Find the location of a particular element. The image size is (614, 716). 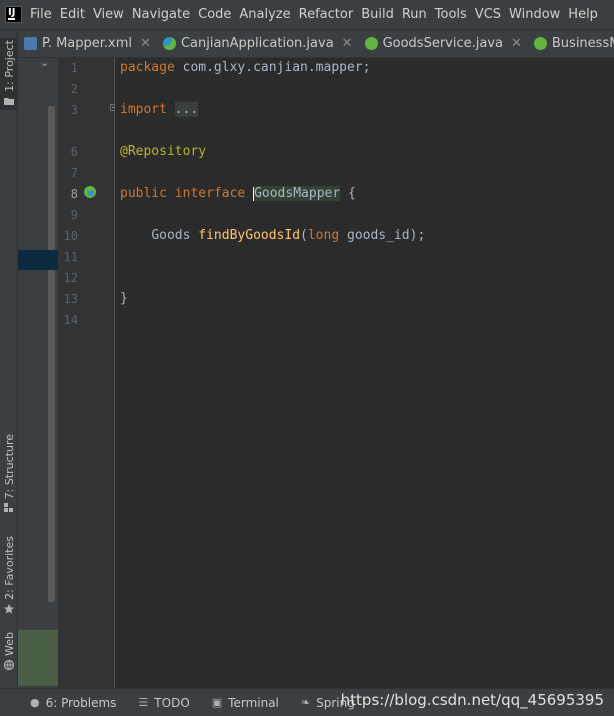

interface-name: GoodsMapper is located at coordinates (297, 193).